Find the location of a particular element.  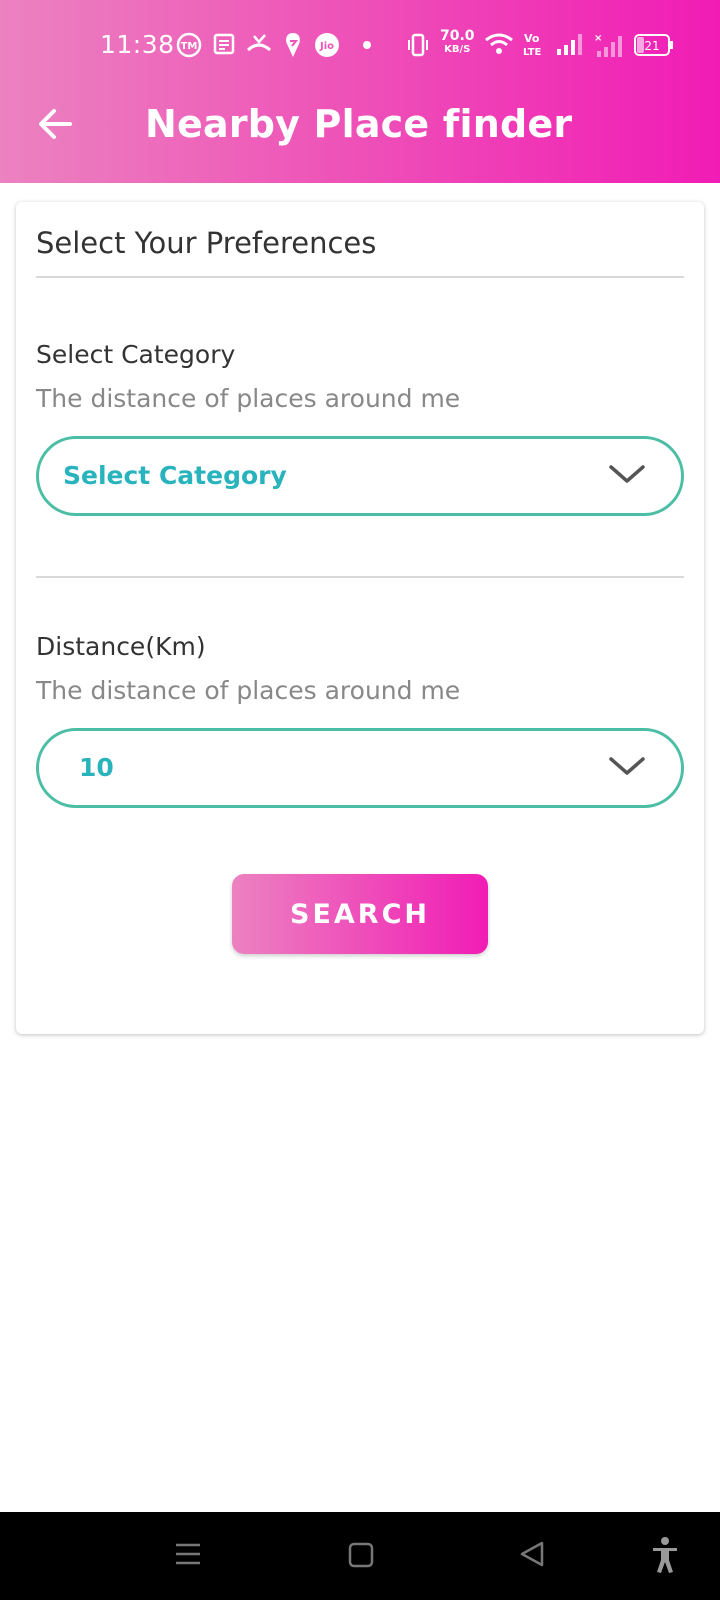

volte-icon: Vo LTE is located at coordinates (535, 44).